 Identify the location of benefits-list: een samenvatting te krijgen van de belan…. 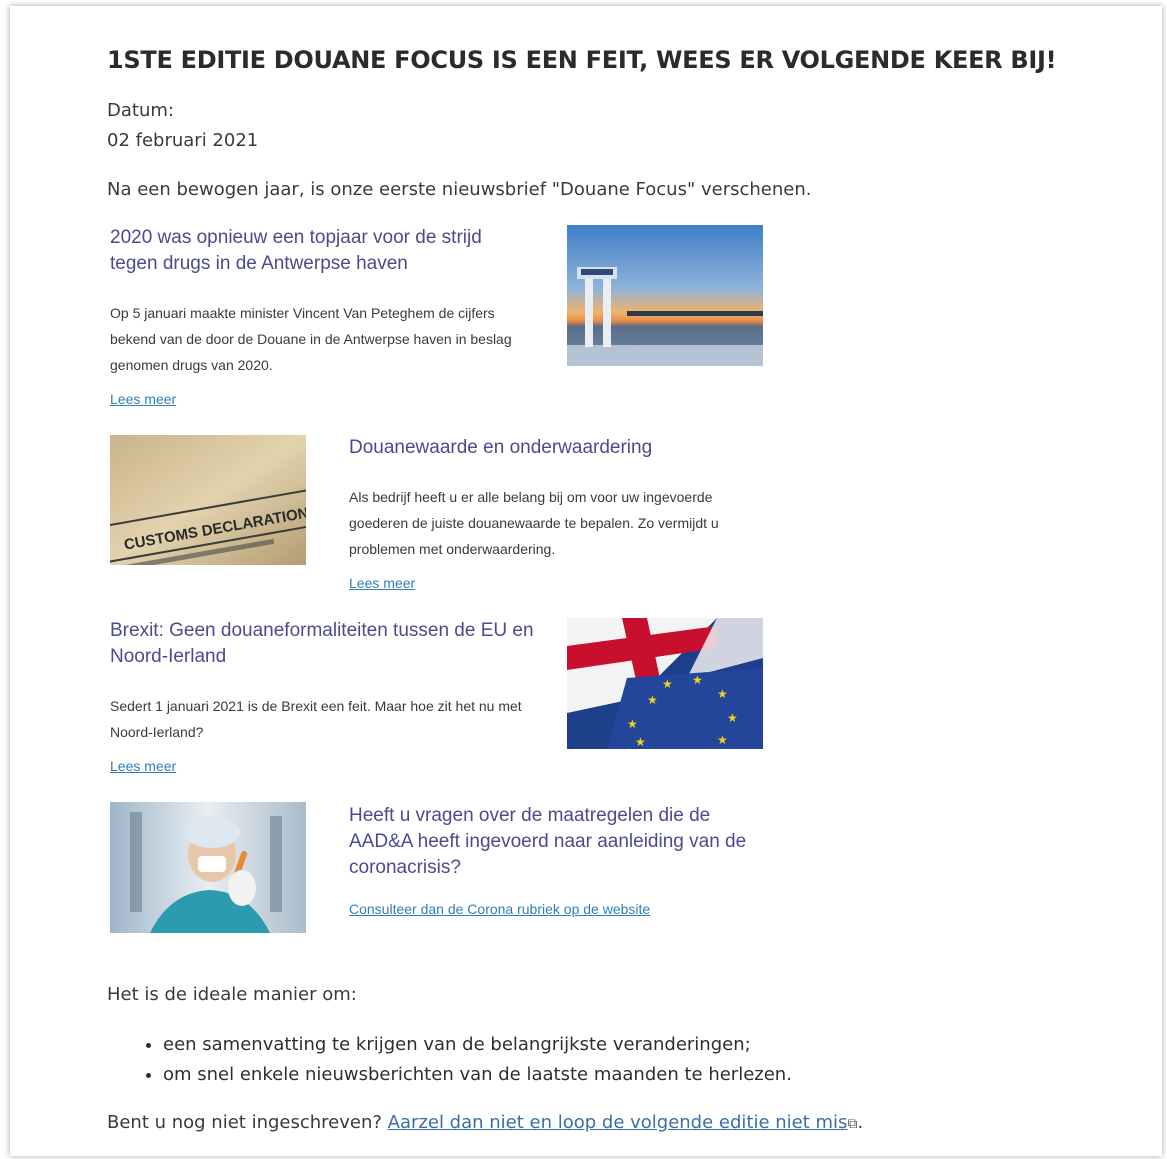
(449, 1060).